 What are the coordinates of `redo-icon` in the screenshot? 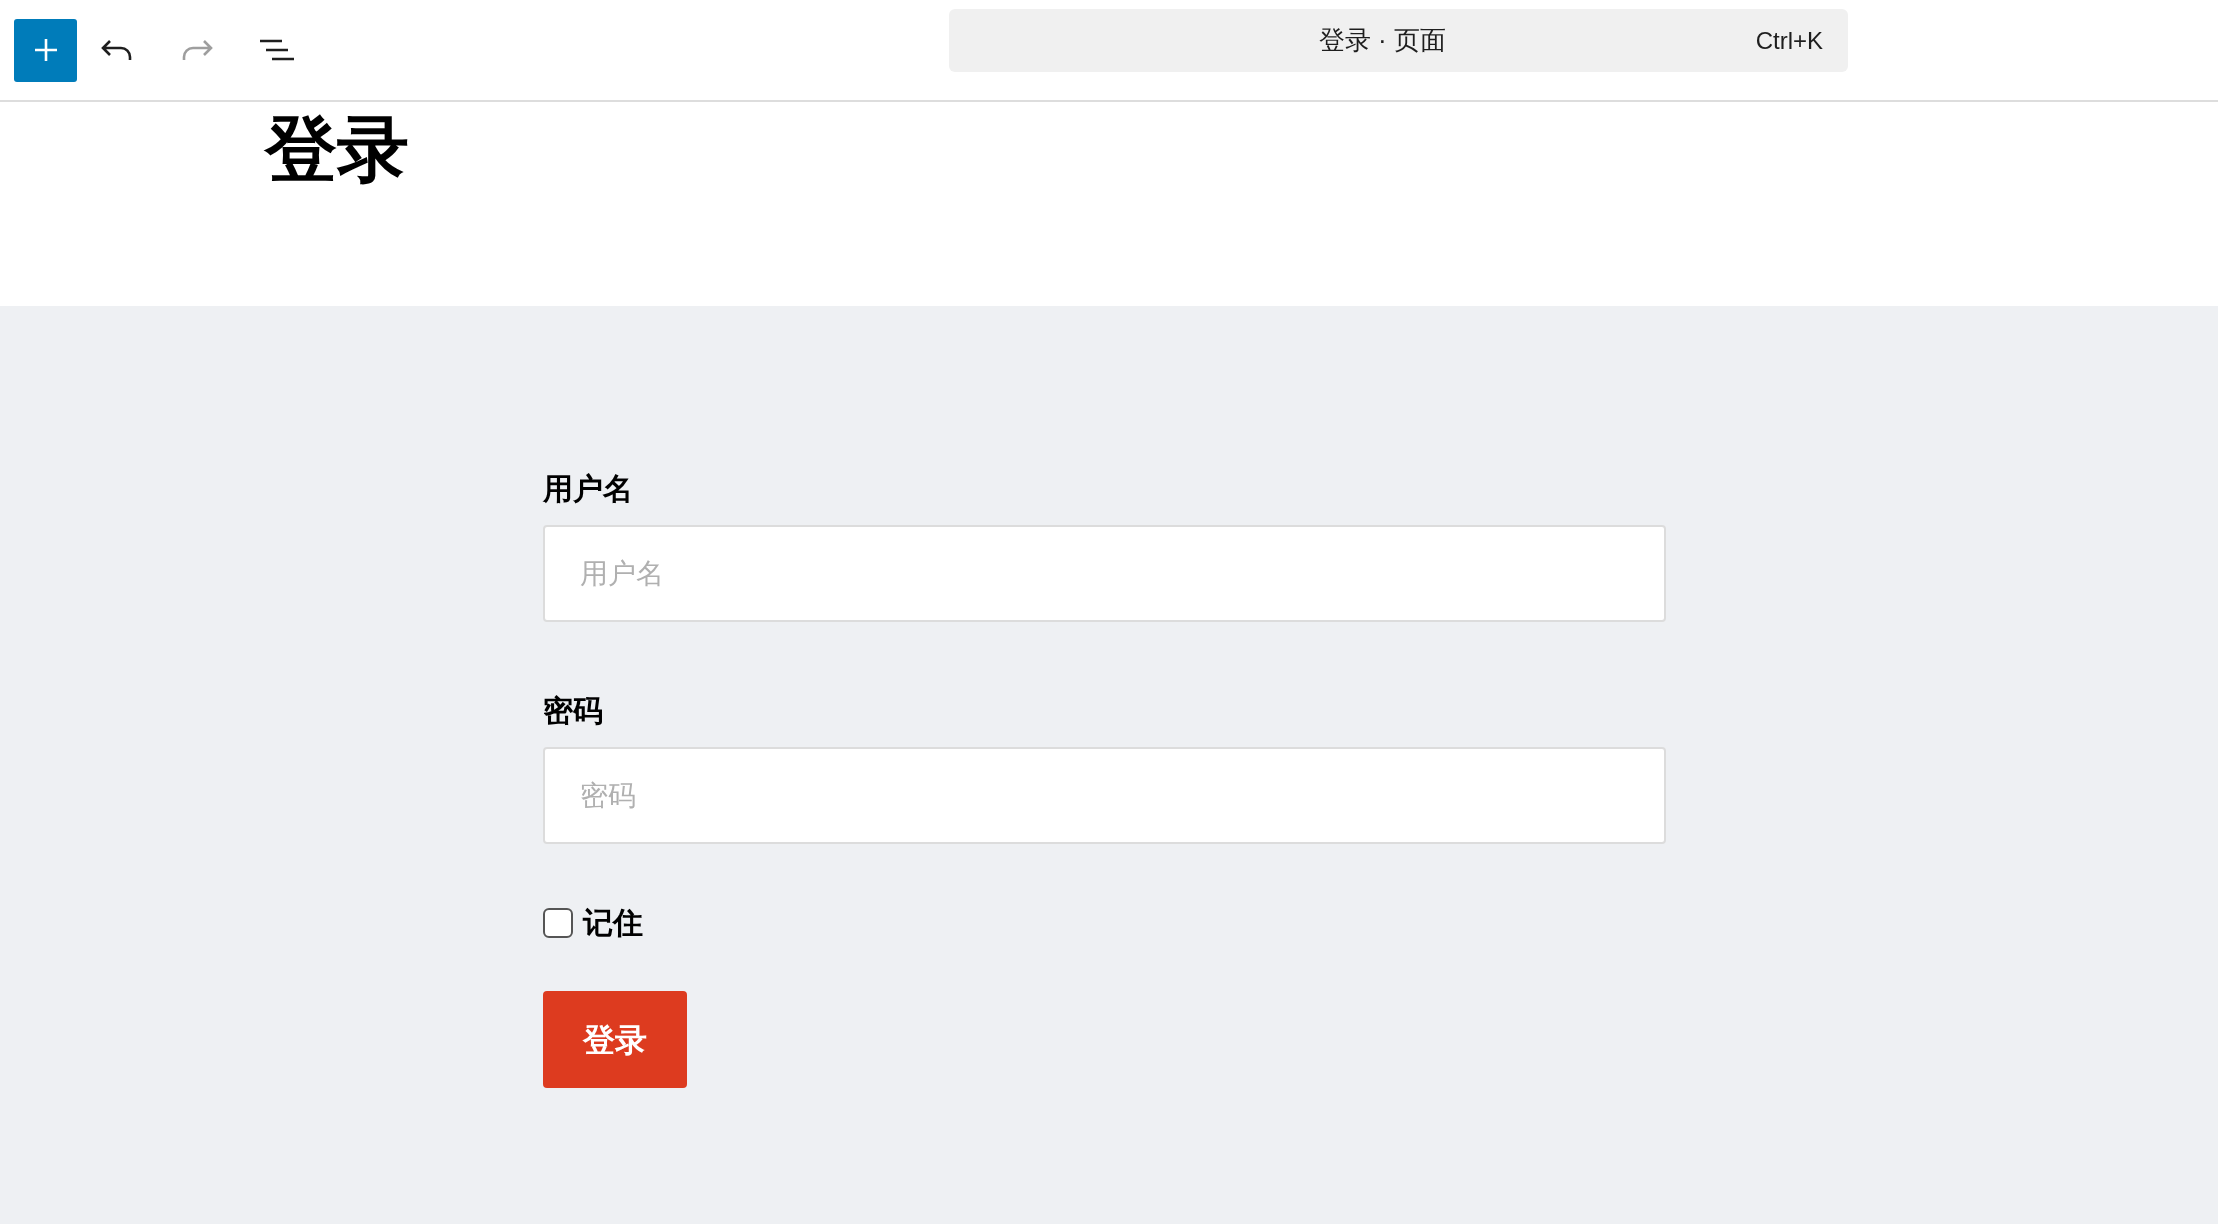 It's located at (197, 50).